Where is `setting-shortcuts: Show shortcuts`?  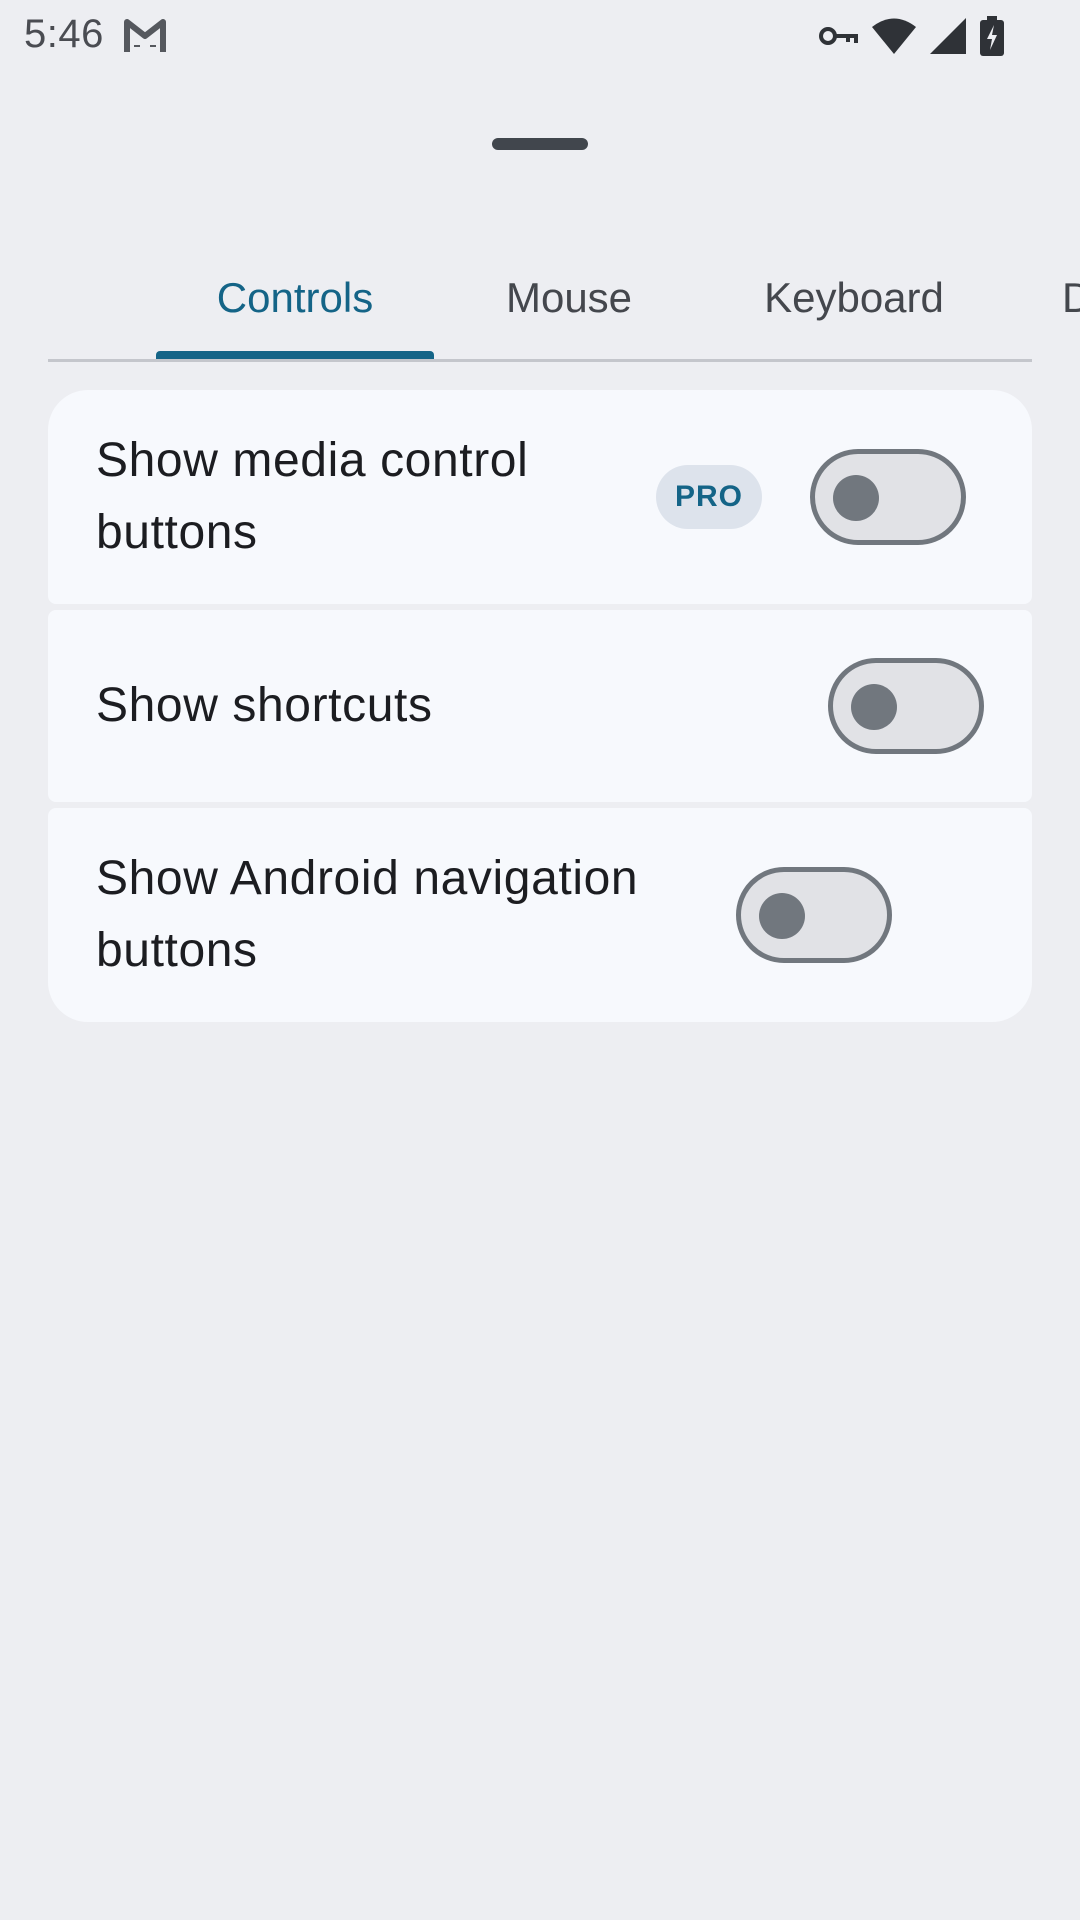 setting-shortcuts: Show shortcuts is located at coordinates (540, 706).